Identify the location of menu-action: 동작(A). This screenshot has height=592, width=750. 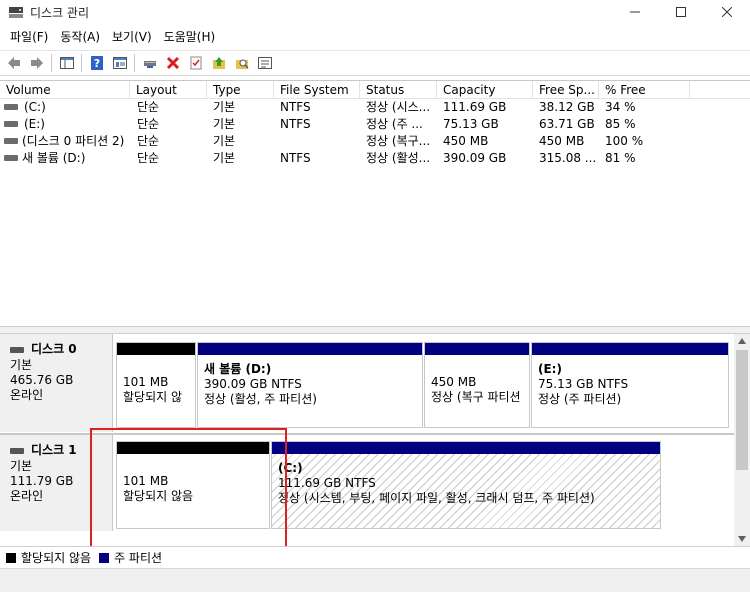
(80, 37).